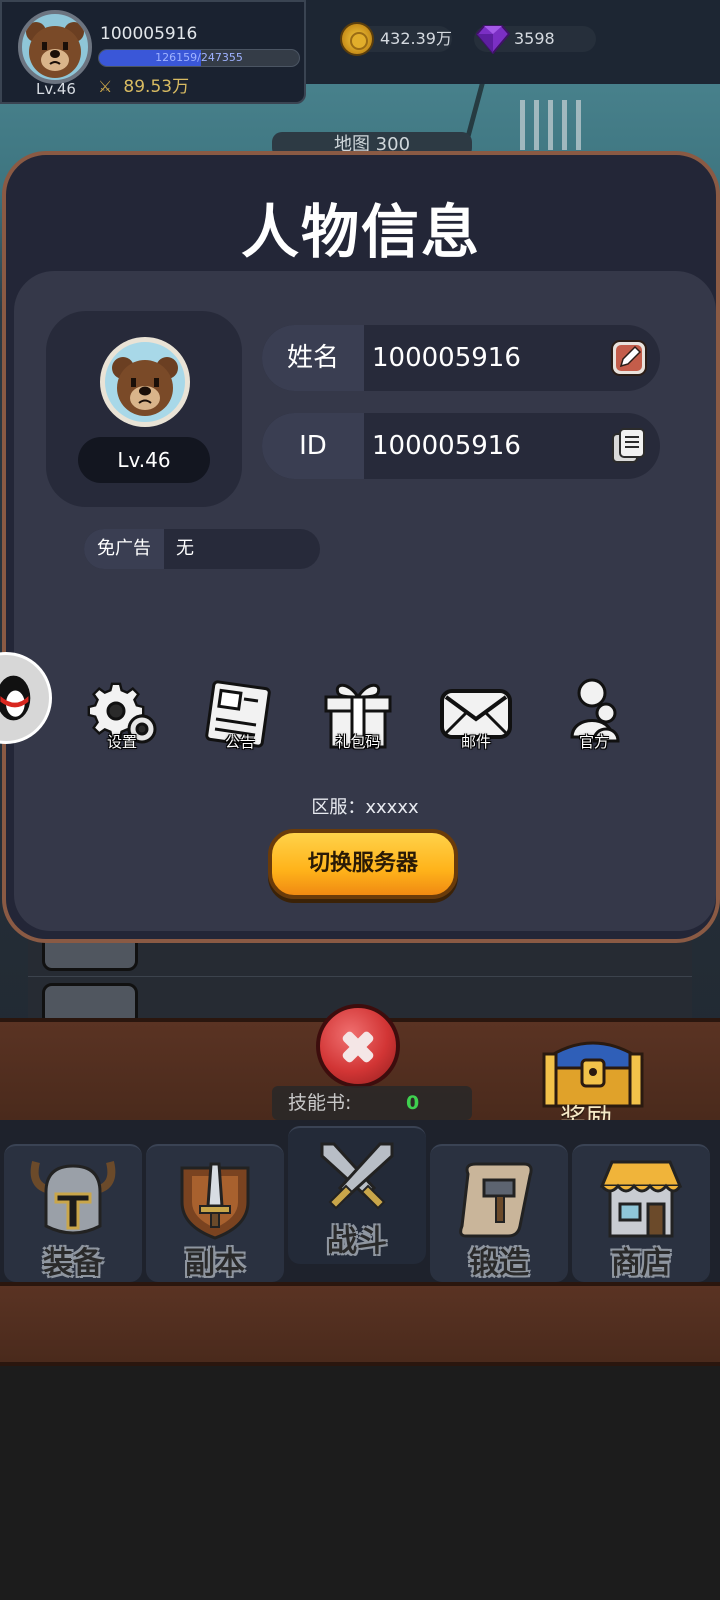  Describe the element at coordinates (365, 807) in the screenshot. I see `server-info: 区服：xxxxx` at that location.